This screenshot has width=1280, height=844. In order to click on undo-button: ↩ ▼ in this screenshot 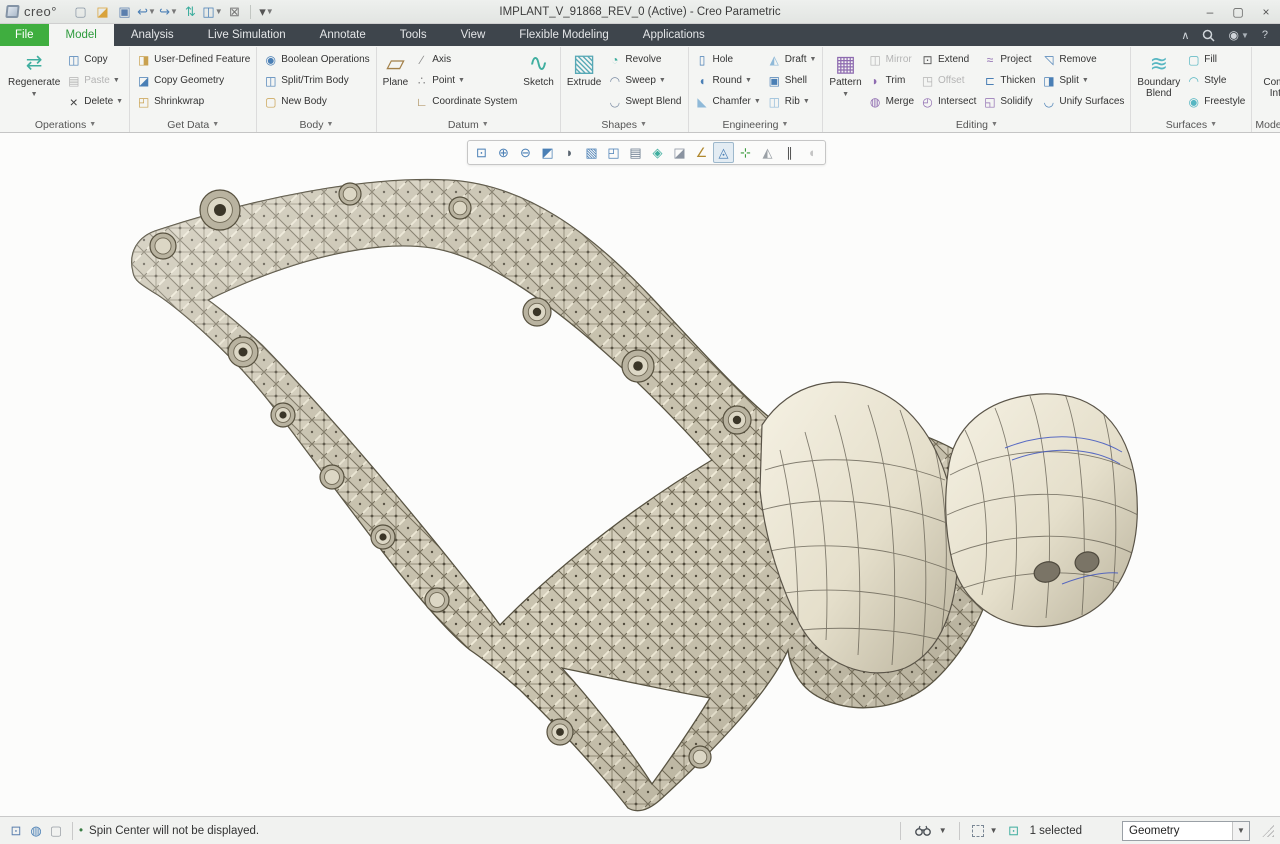, I will do `click(146, 12)`.